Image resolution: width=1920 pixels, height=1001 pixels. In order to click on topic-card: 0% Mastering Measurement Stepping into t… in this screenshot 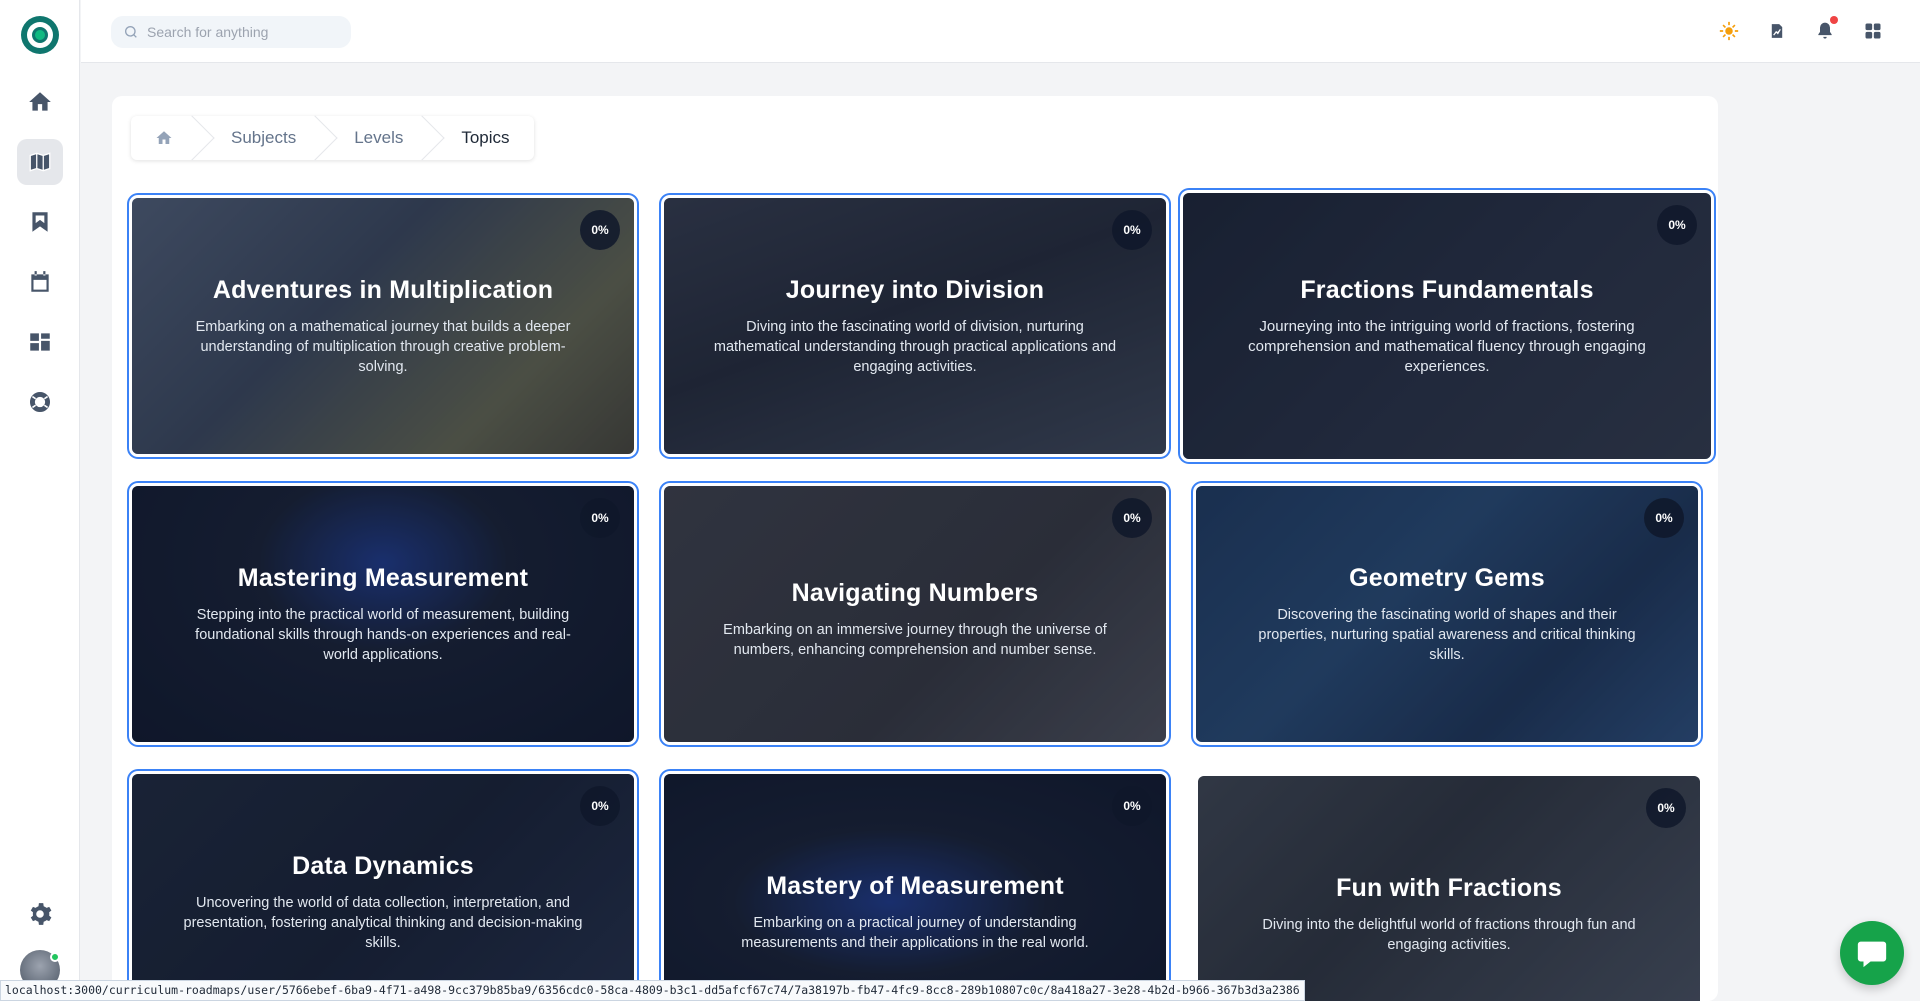, I will do `click(383, 614)`.